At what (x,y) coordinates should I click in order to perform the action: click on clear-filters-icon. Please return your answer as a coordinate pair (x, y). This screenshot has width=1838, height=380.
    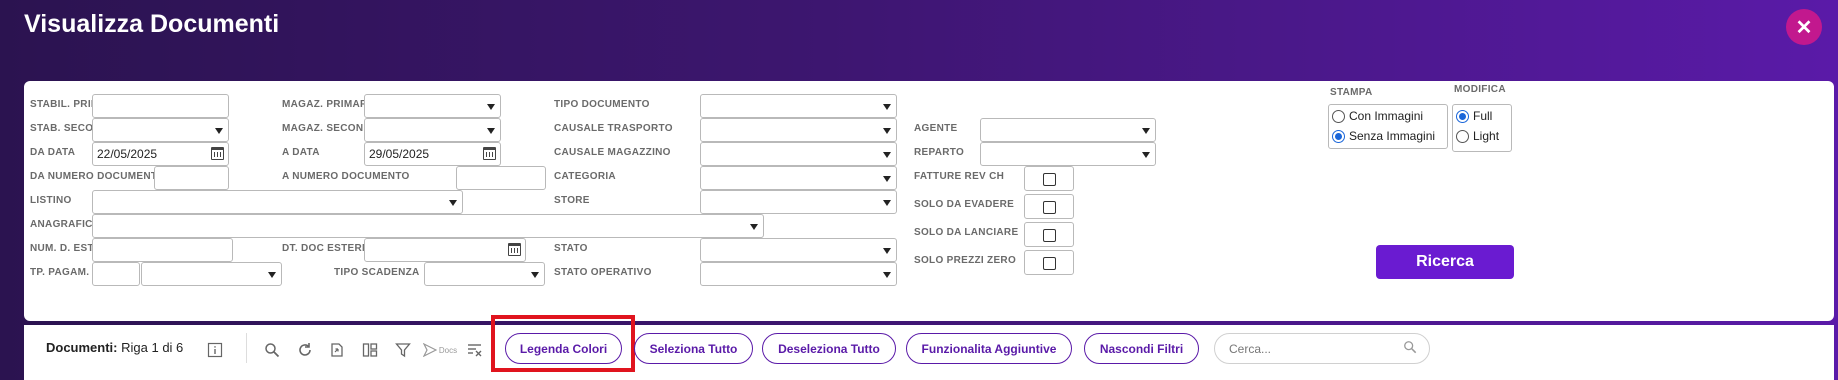
    Looking at the image, I should click on (475, 350).